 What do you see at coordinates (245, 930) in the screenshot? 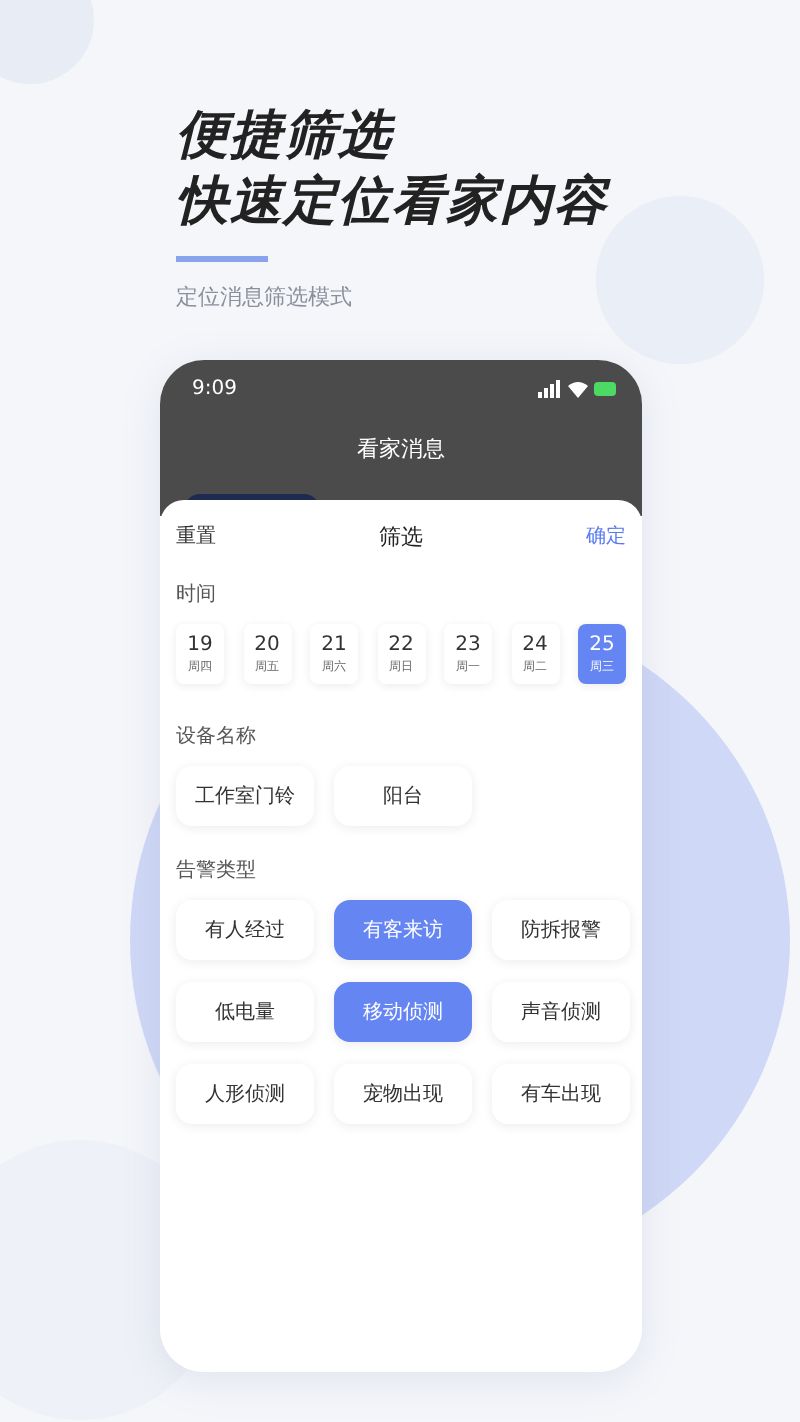
I see `alarm-type-chip: 有人经过` at bounding box center [245, 930].